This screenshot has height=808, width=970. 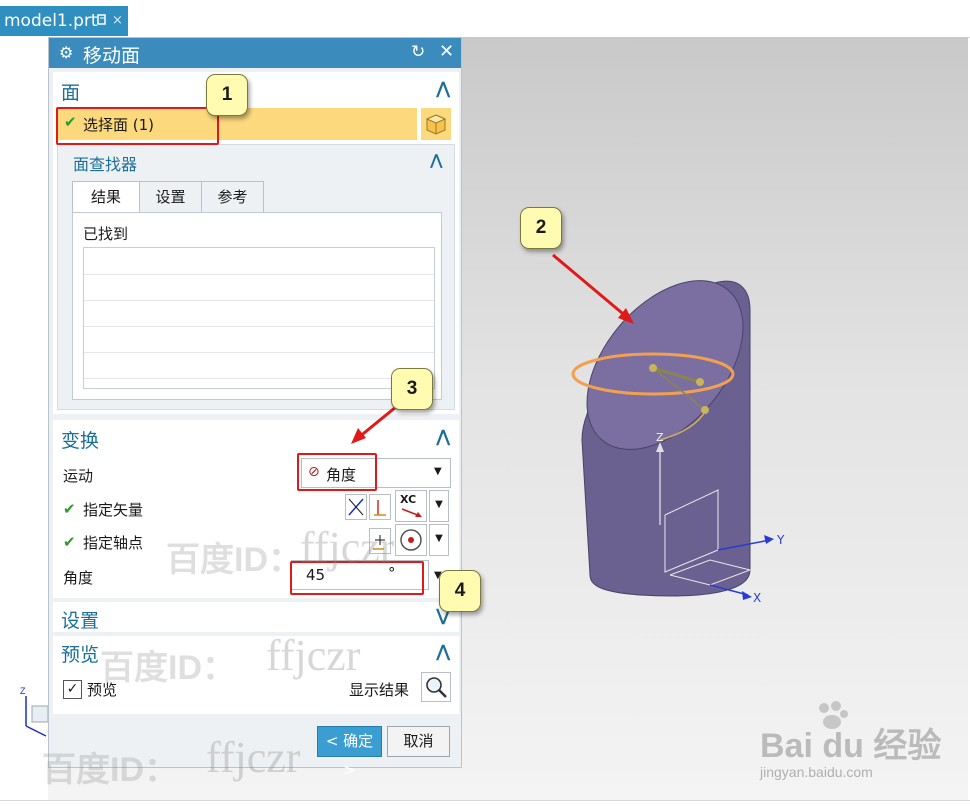 I want to click on xc-label: XC, so click(x=408, y=499).